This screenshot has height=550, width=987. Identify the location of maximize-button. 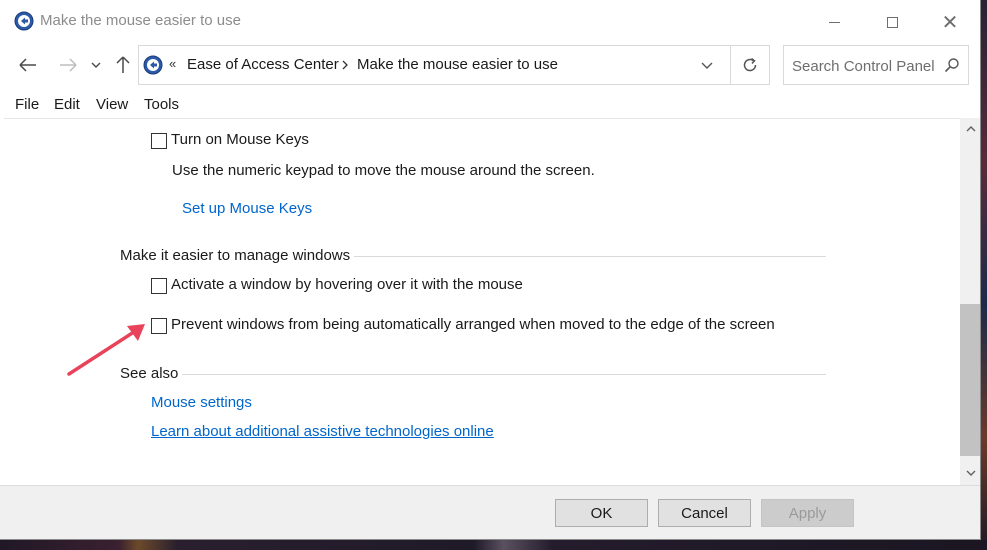
(892, 22).